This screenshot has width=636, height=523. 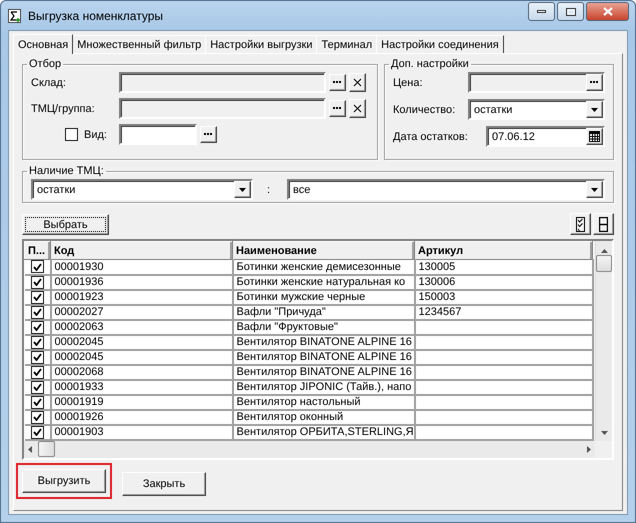 What do you see at coordinates (79, 372) in the screenshot?
I see `table-cell: 00002068` at bounding box center [79, 372].